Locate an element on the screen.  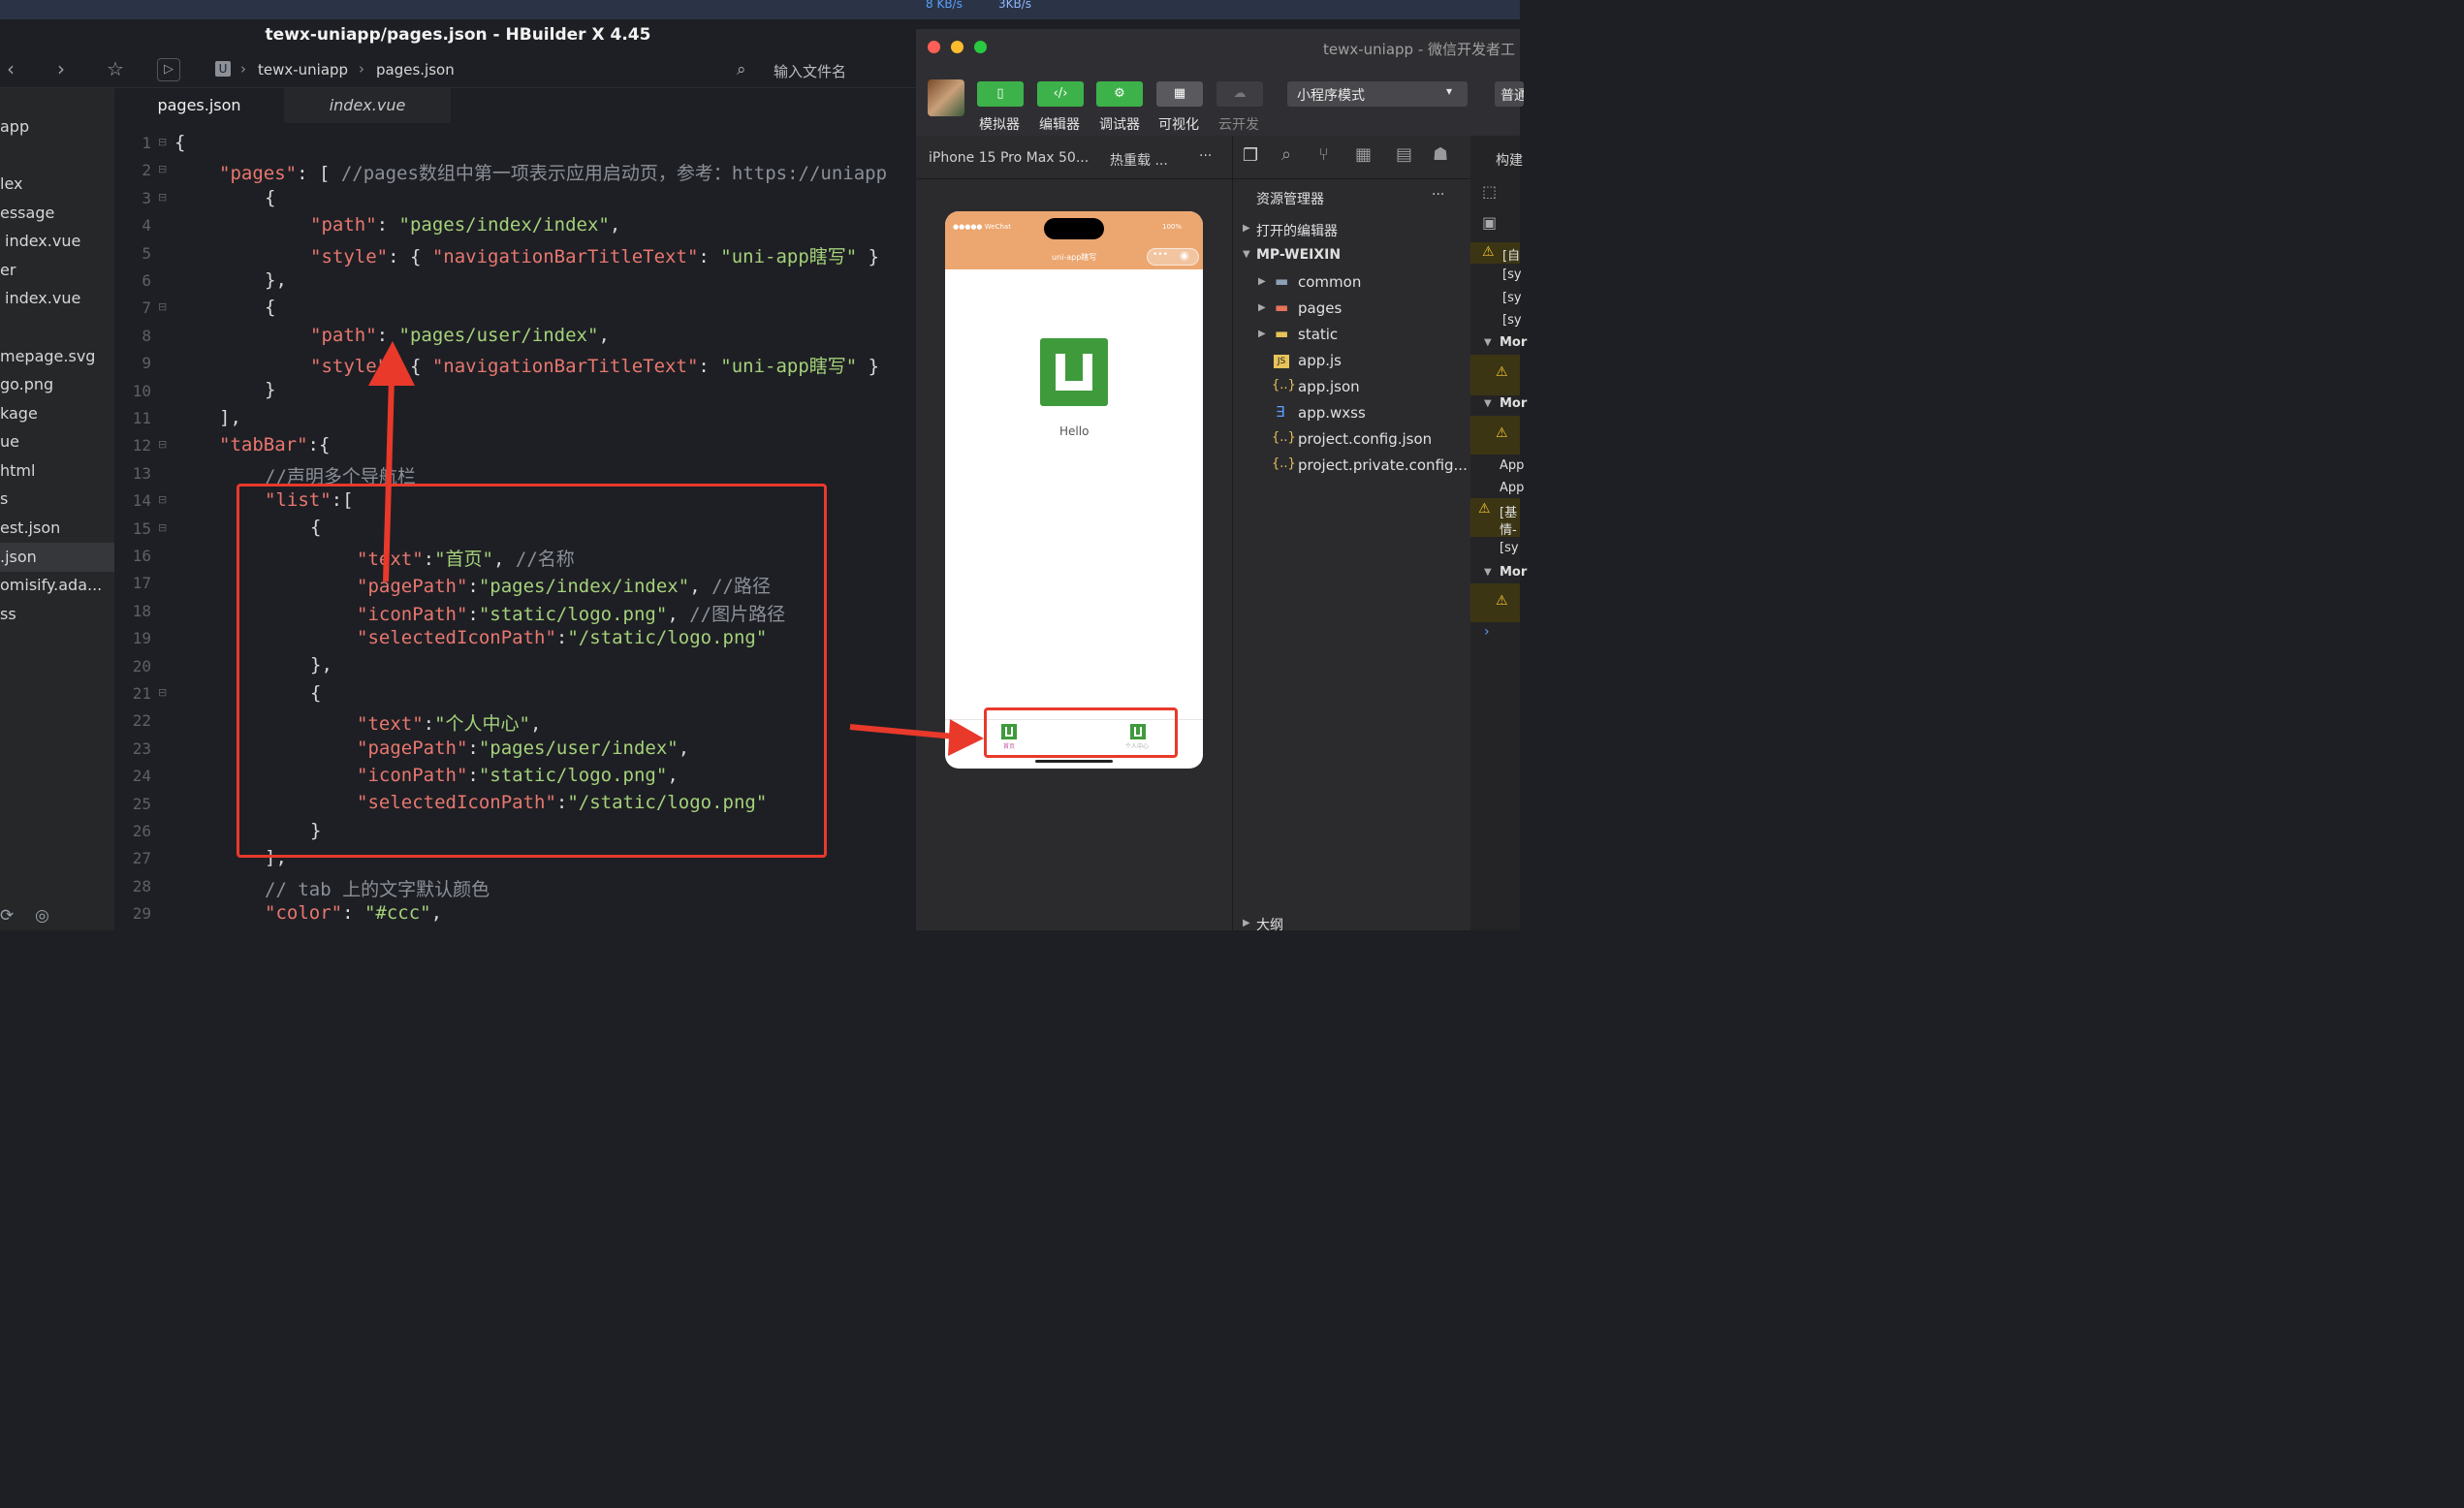
arrow-right-line is located at coordinates (902, 731).